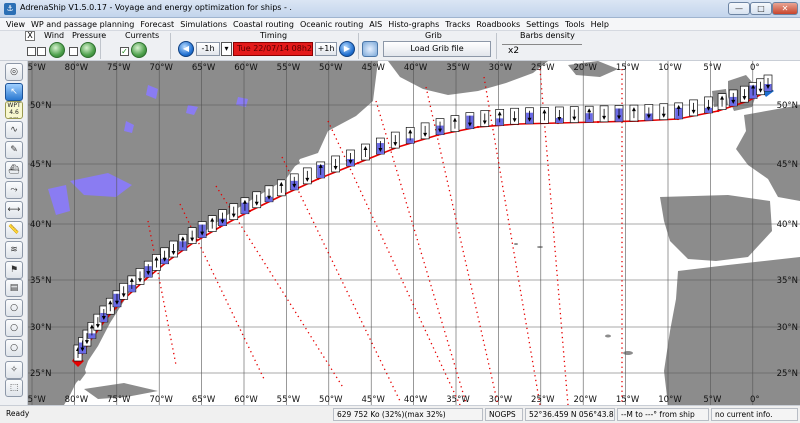 This screenshot has height=423, width=800. What do you see at coordinates (600, 24) in the screenshot?
I see `menu-help: Help` at bounding box center [600, 24].